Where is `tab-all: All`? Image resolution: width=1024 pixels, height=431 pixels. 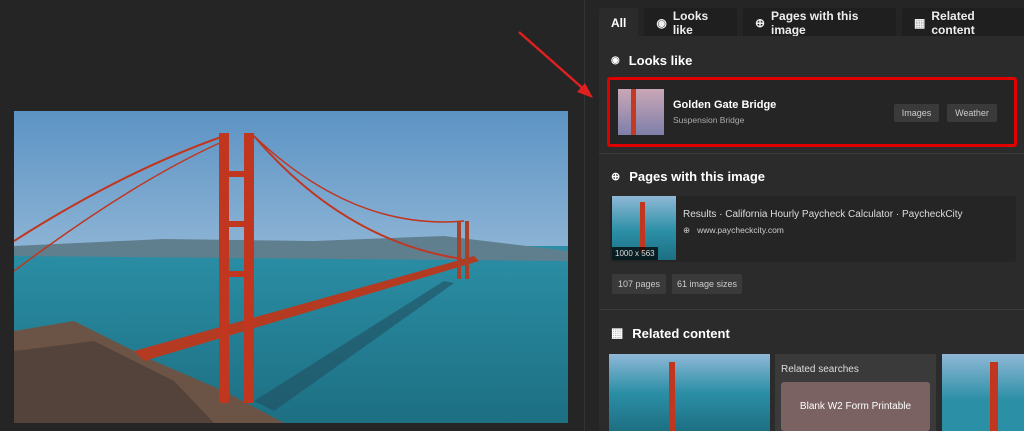 tab-all: All is located at coordinates (619, 22).